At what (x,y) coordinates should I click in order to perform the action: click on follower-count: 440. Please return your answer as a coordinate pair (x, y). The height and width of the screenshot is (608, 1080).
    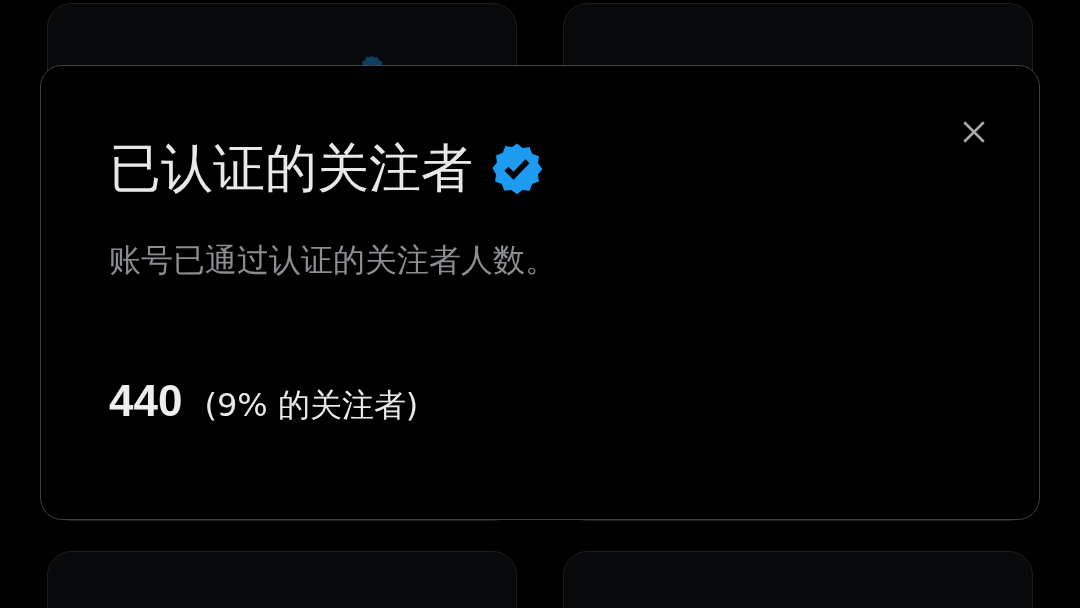
    Looking at the image, I should click on (146, 401).